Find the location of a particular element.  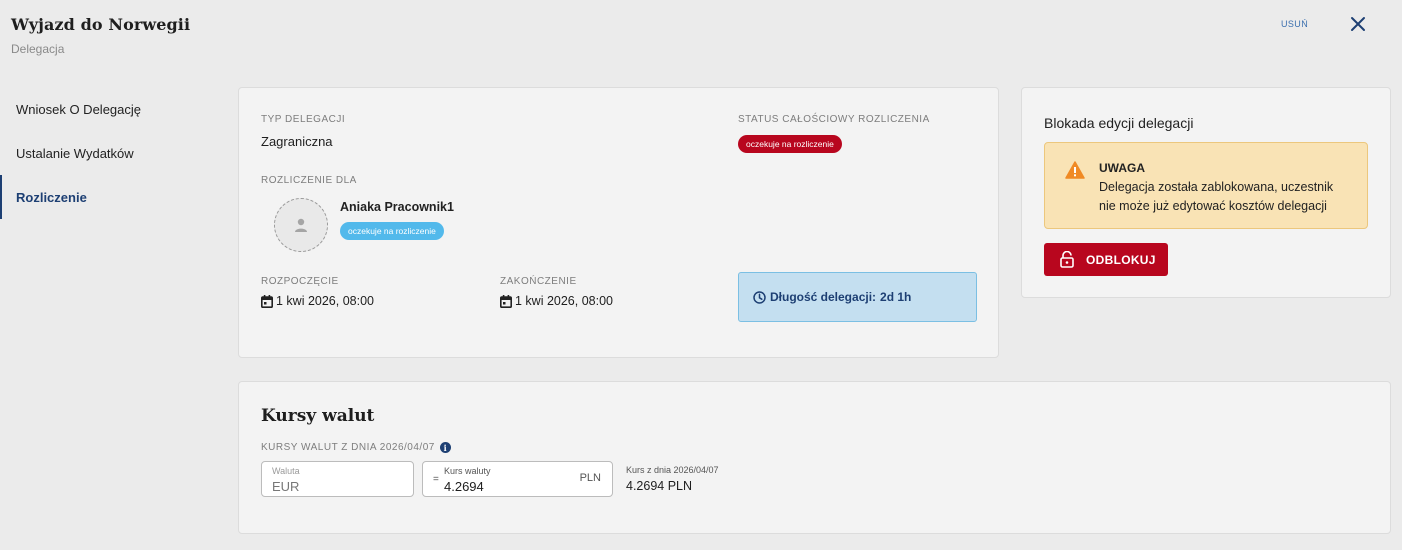

end-label: ZAKOŃCZENIE is located at coordinates (538, 281).